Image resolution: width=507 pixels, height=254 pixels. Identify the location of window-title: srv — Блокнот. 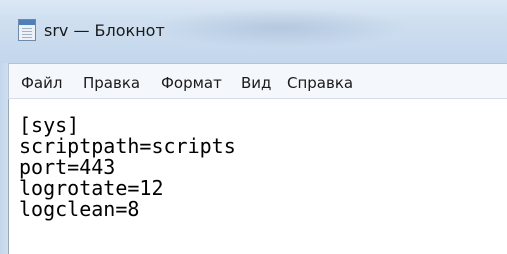
(104, 30).